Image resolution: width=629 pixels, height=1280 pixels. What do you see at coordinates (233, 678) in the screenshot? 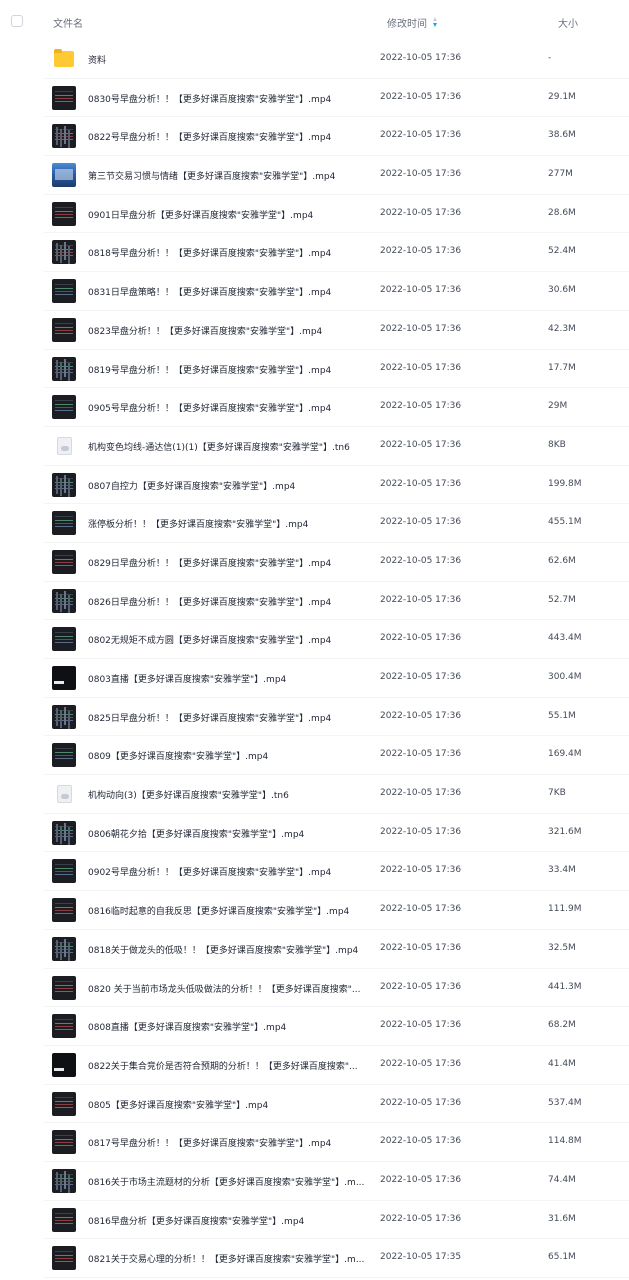
I see `file-name: 0803直播【更多好课百度搜索"安雅学堂"】.mp4` at bounding box center [233, 678].